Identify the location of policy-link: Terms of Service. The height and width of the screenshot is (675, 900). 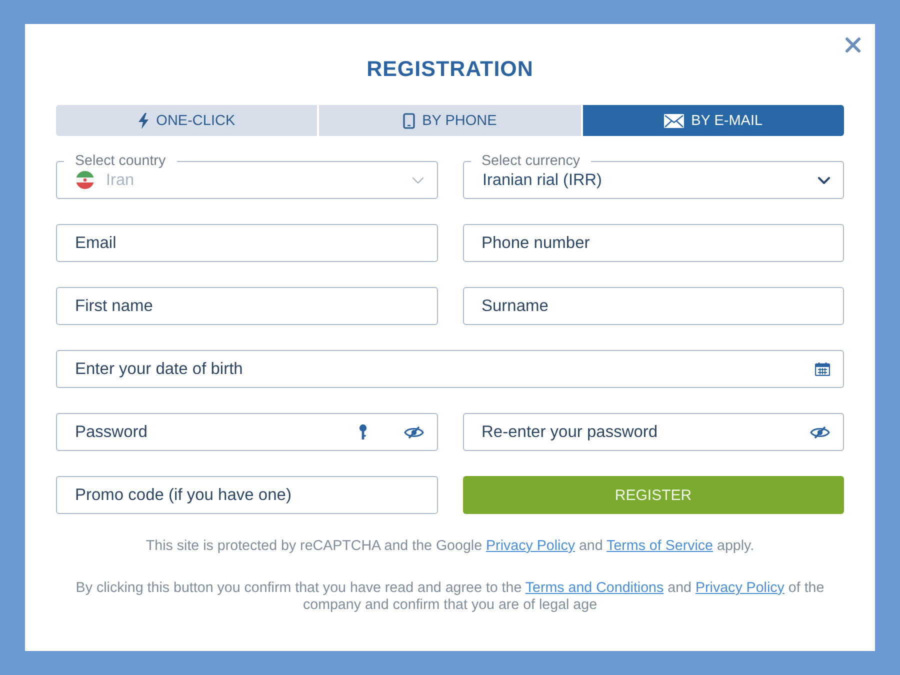
(660, 546).